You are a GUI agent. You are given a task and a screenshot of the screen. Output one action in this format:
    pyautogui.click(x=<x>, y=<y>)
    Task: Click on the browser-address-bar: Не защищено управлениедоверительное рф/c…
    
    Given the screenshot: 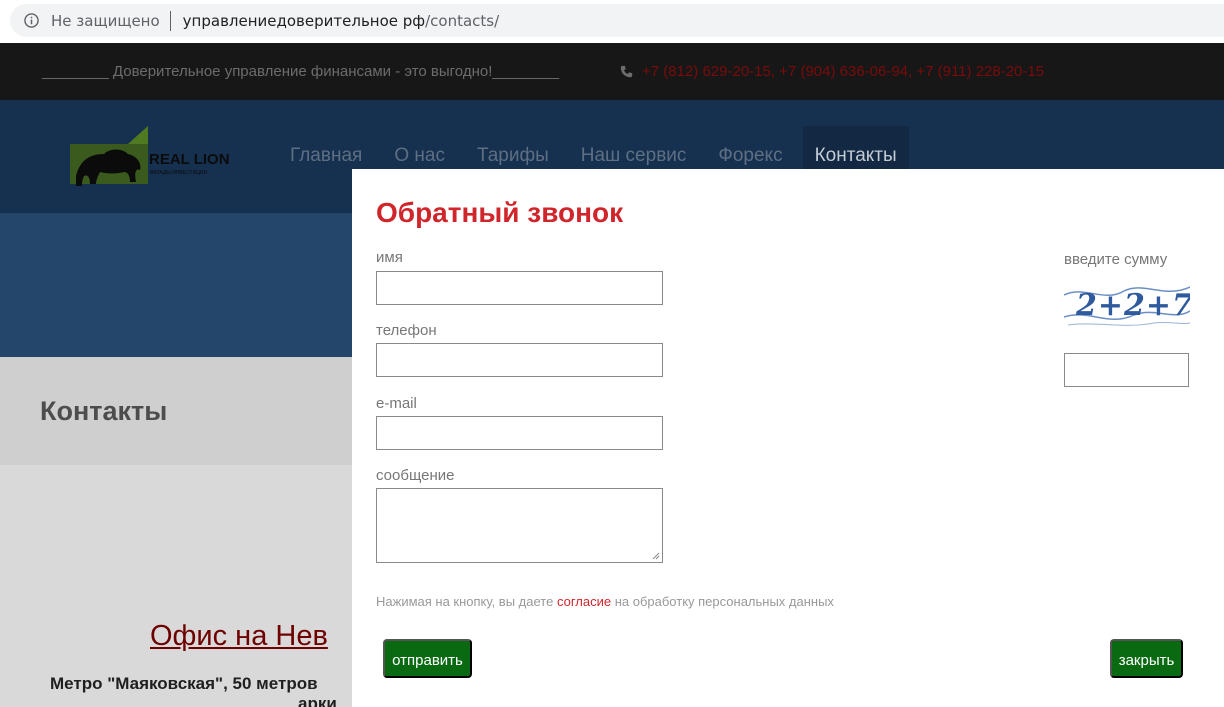 What is the action you would take?
    pyautogui.click(x=612, y=21)
    